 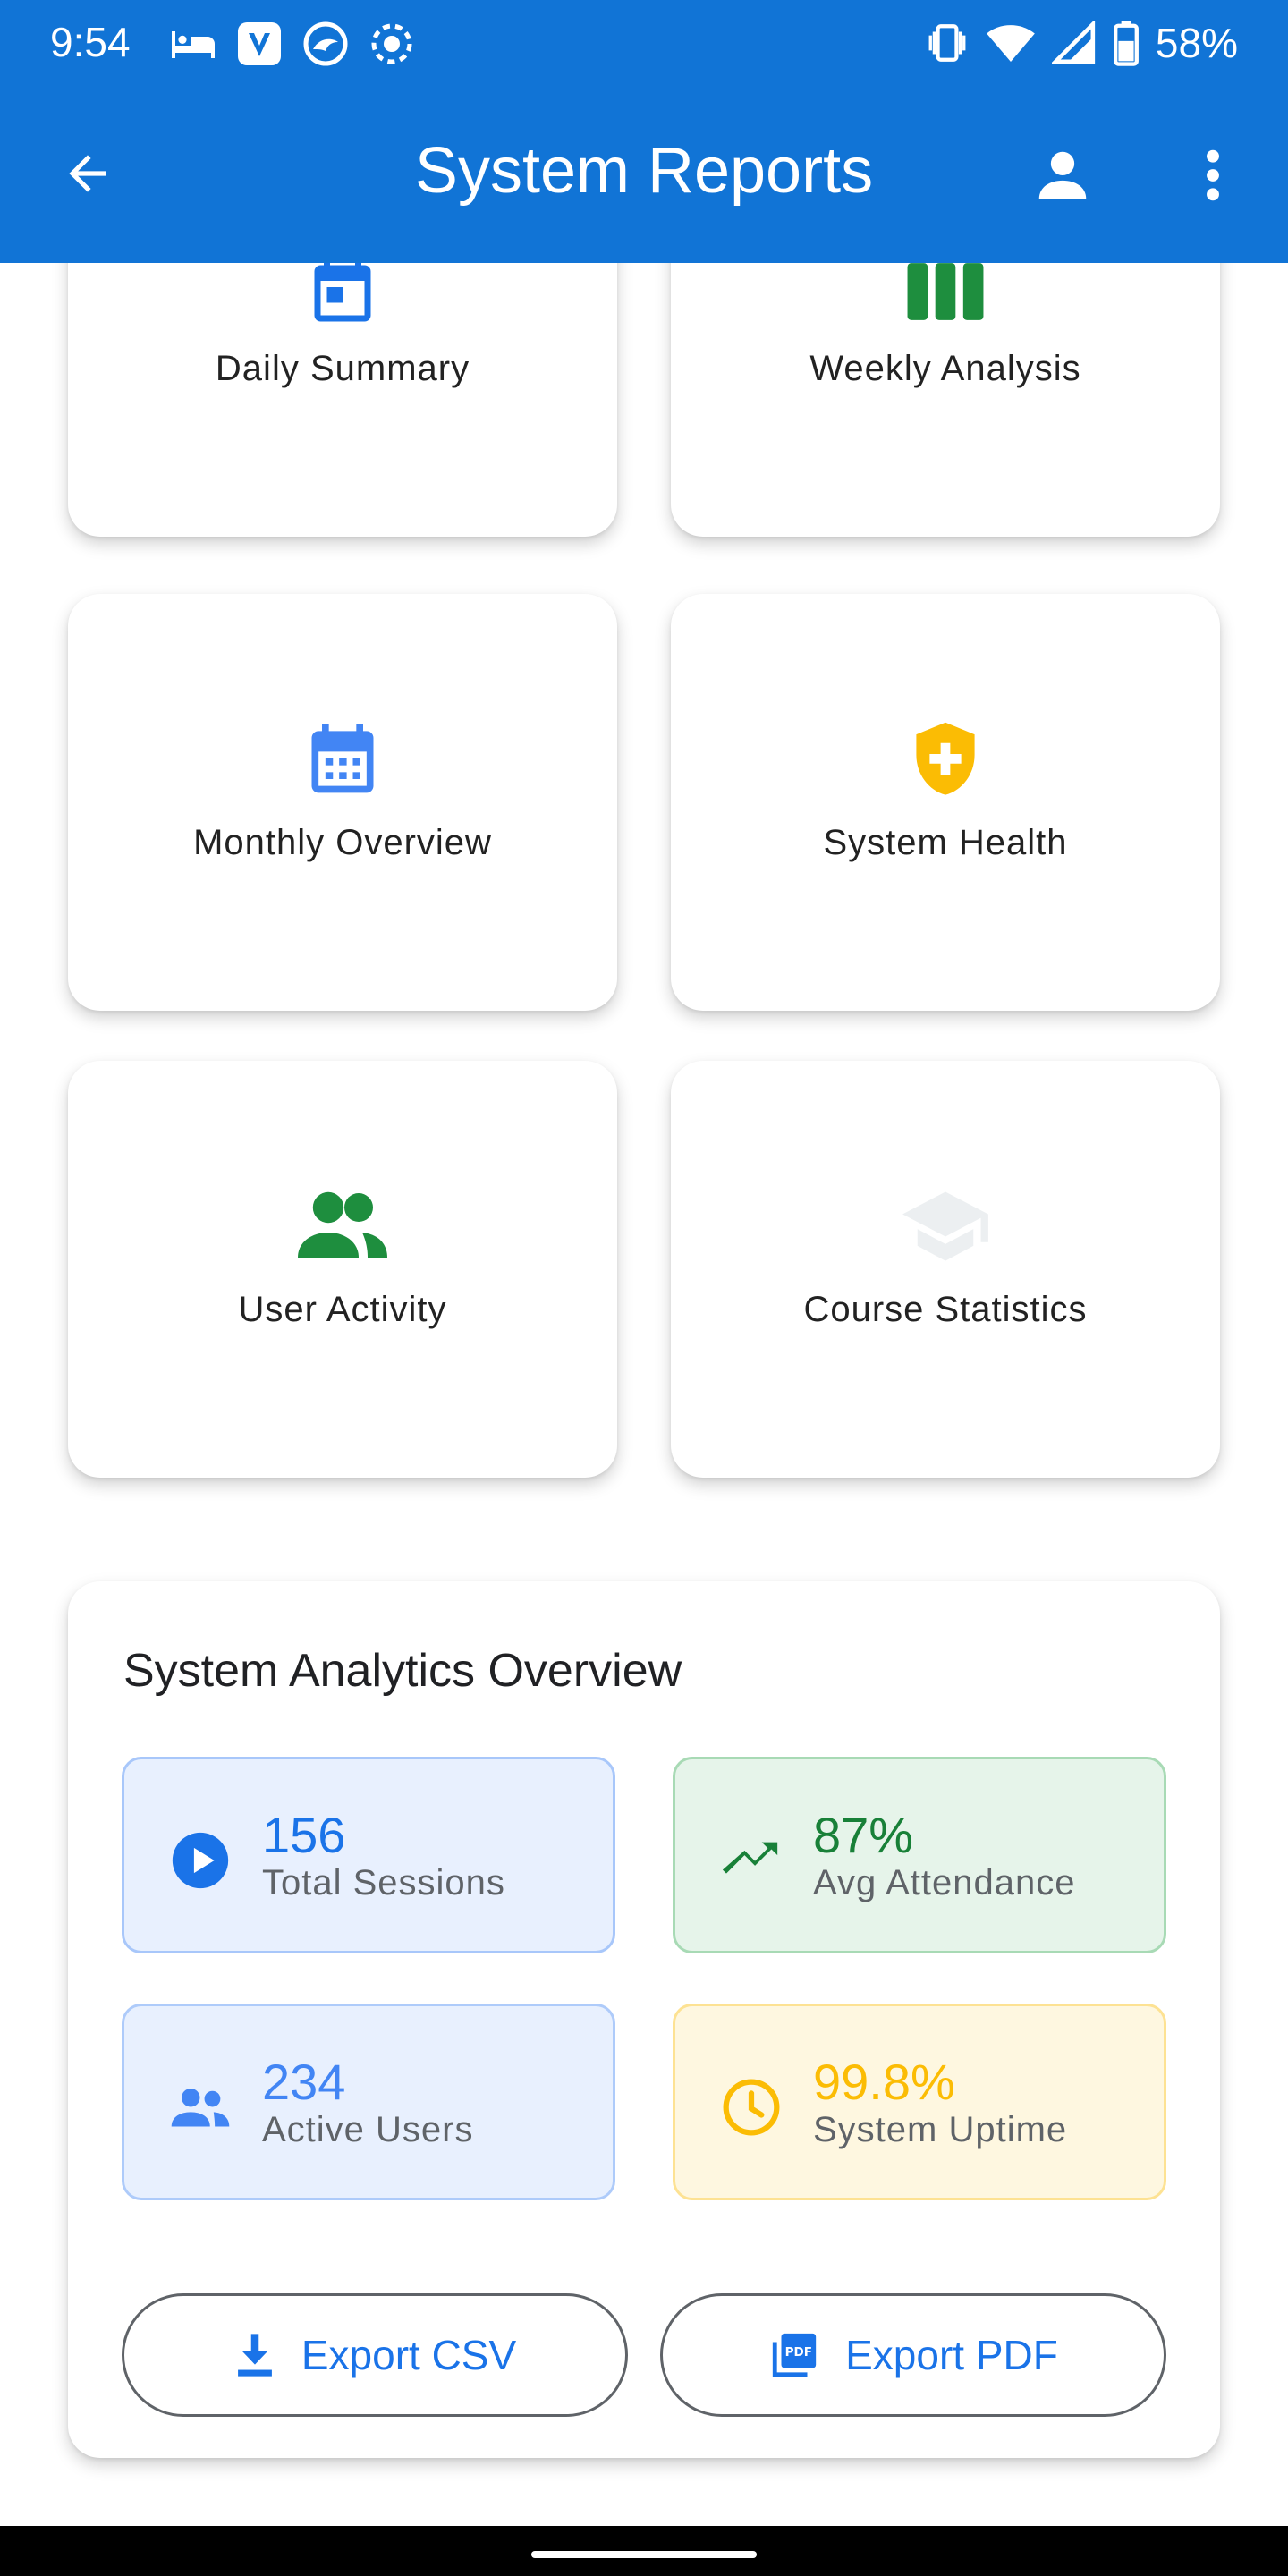 What do you see at coordinates (945, 1226) in the screenshot?
I see `school-icon` at bounding box center [945, 1226].